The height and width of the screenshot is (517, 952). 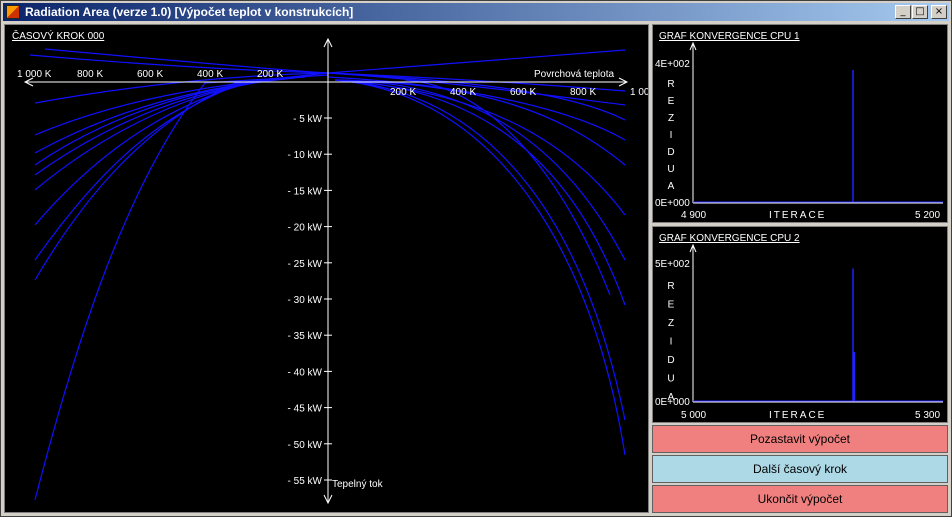 What do you see at coordinates (305, 191) in the screenshot?
I see `y-tick-label: - 15 kW` at bounding box center [305, 191].